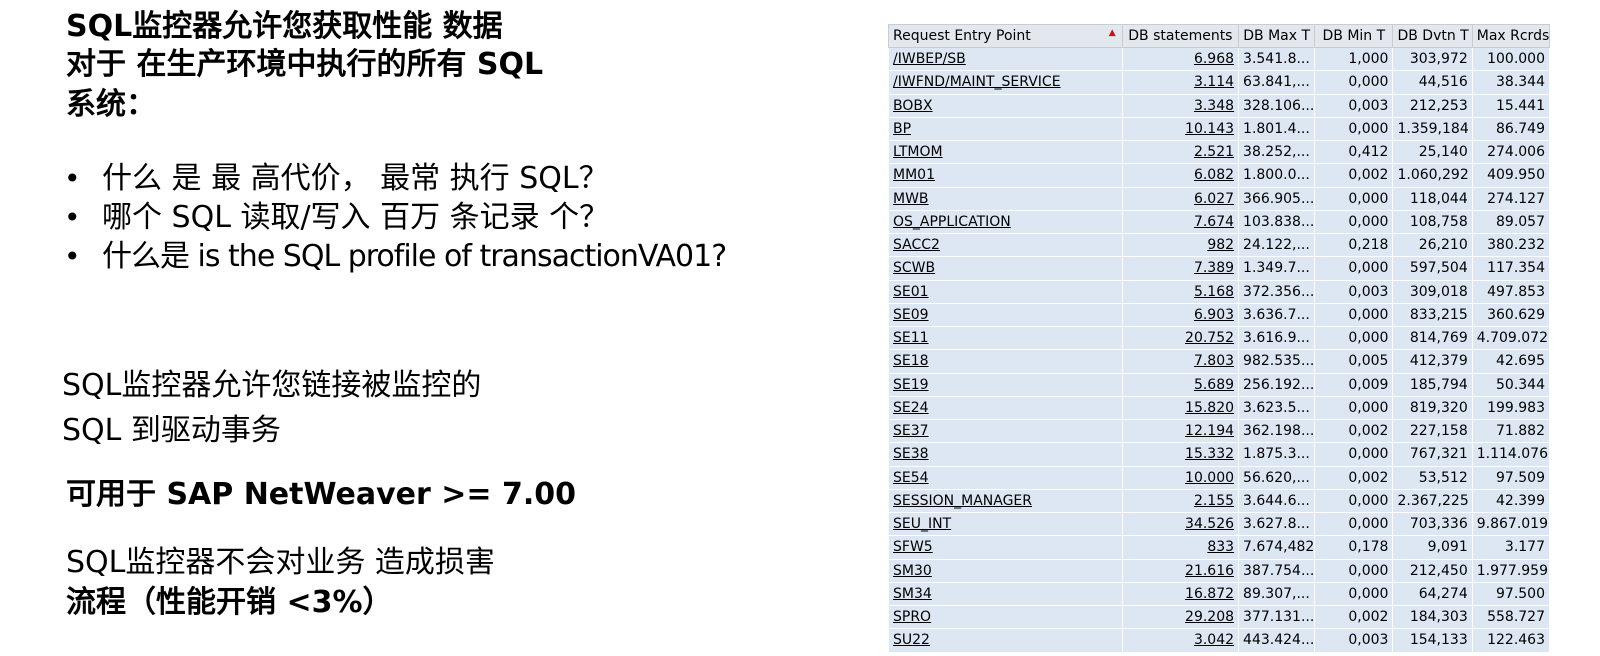 Image resolution: width=1600 pixels, height=656 pixels. I want to click on table-row: LTMOM 2.521 38.252,... 0,412 25,140 274.006, so click(1219, 152).